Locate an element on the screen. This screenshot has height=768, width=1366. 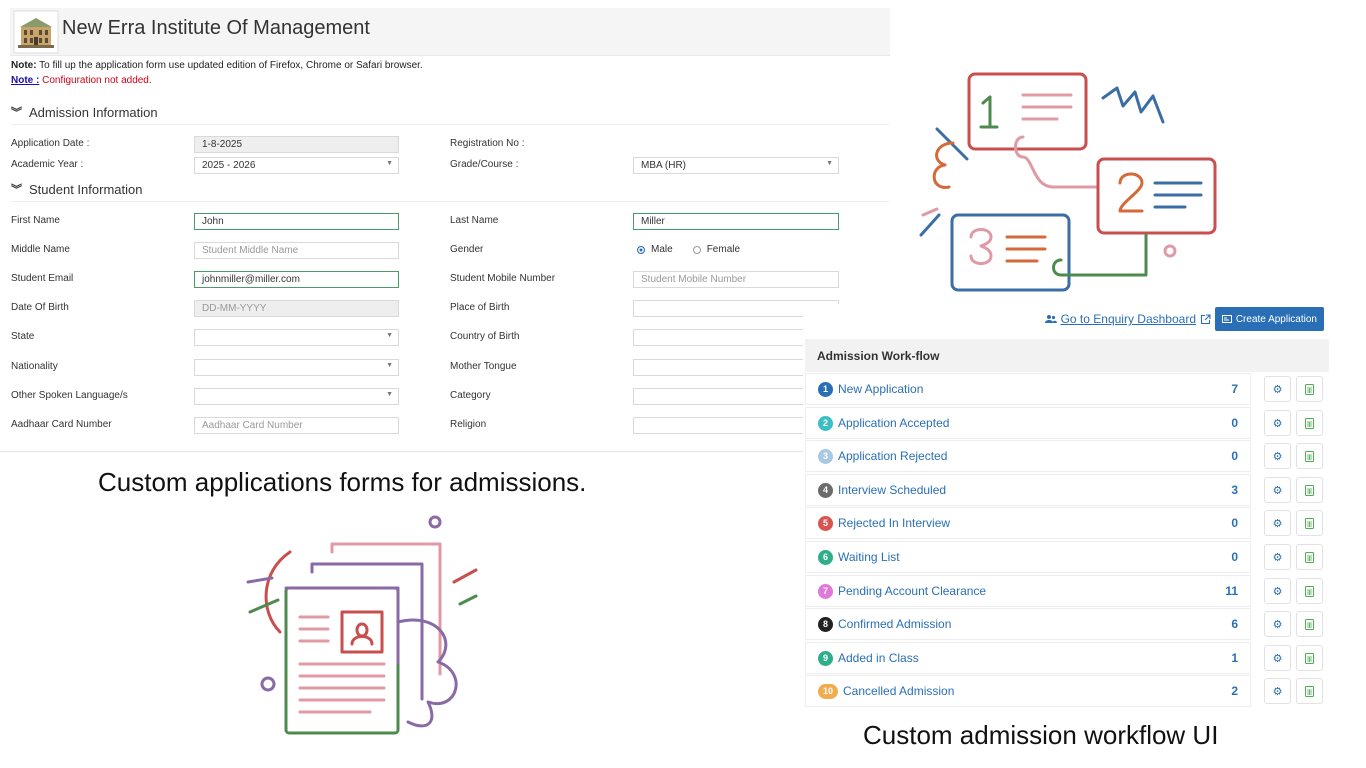
workflow-stage-row: 10 Cancelled Admission 2 is located at coordinates (1028, 691).